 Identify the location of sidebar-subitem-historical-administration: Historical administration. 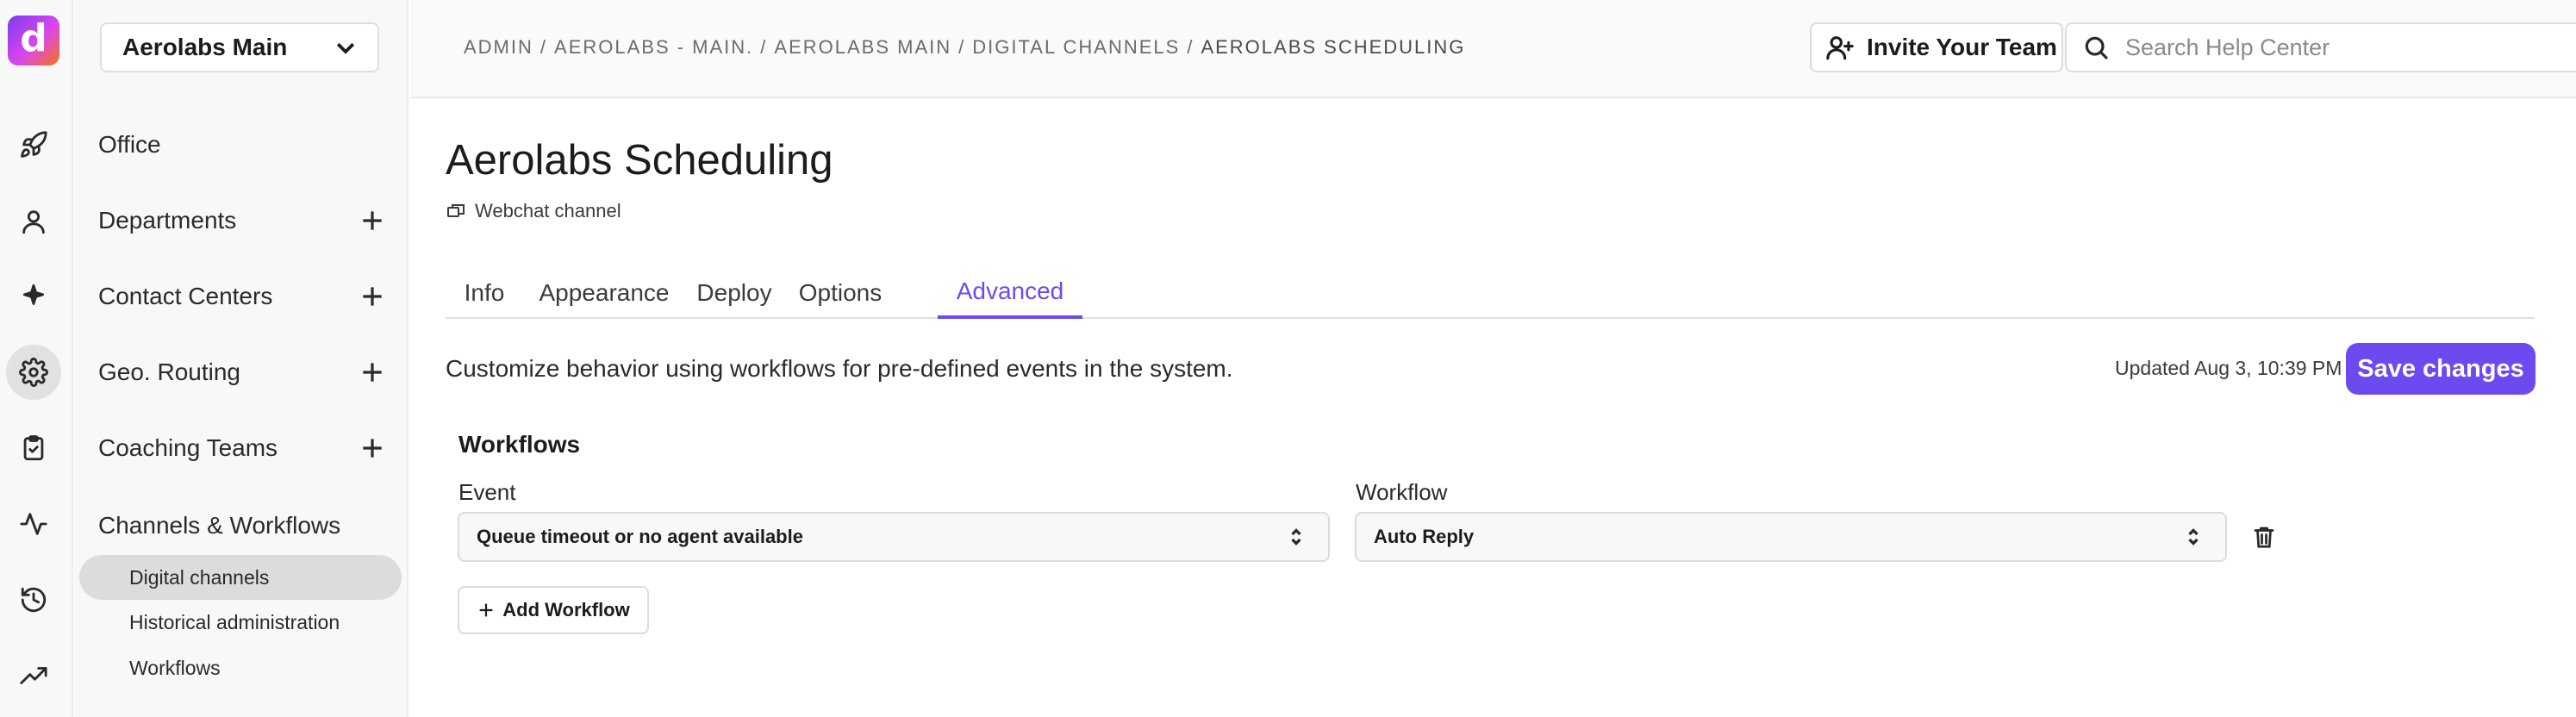
(240, 622).